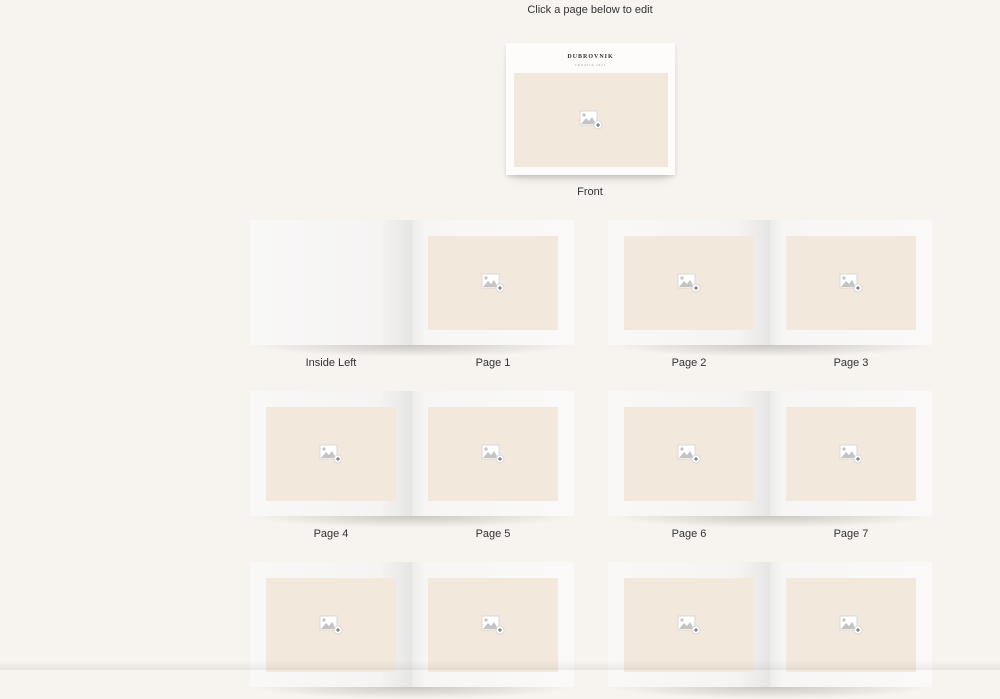  I want to click on page-label: Page 6, so click(689, 534).